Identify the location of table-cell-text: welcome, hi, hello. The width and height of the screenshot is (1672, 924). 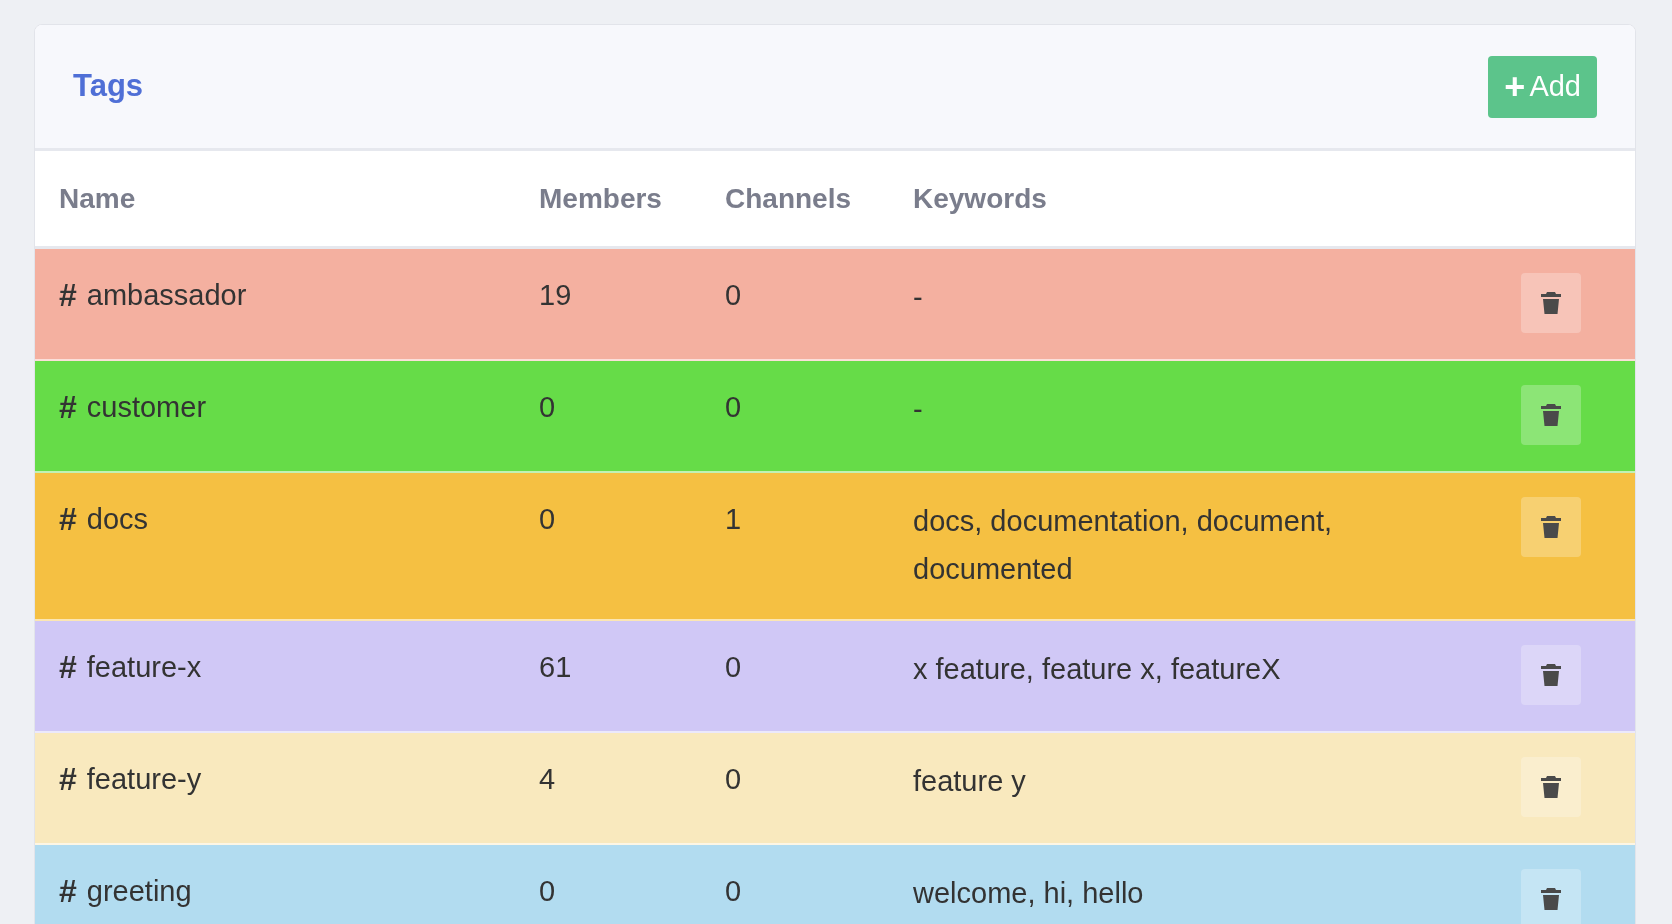
(1029, 893).